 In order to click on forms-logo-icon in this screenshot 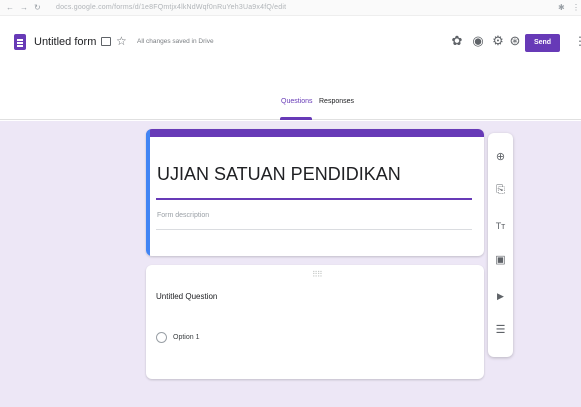, I will do `click(20, 42)`.